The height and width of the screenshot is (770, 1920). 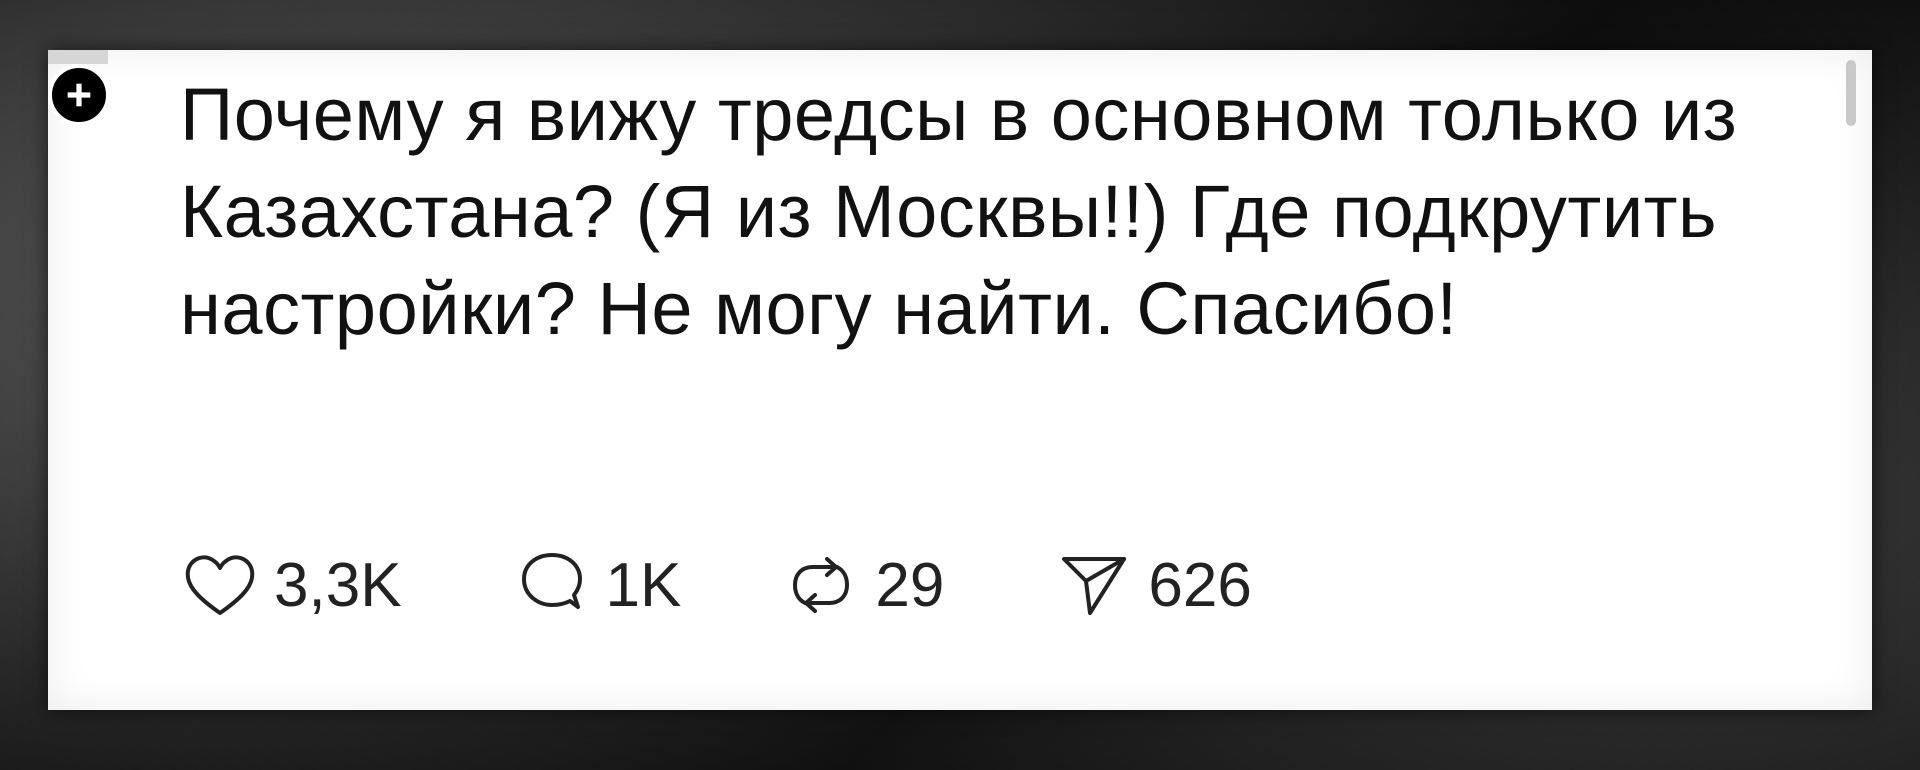 I want to click on reply-button: 1K, so click(x=597, y=585).